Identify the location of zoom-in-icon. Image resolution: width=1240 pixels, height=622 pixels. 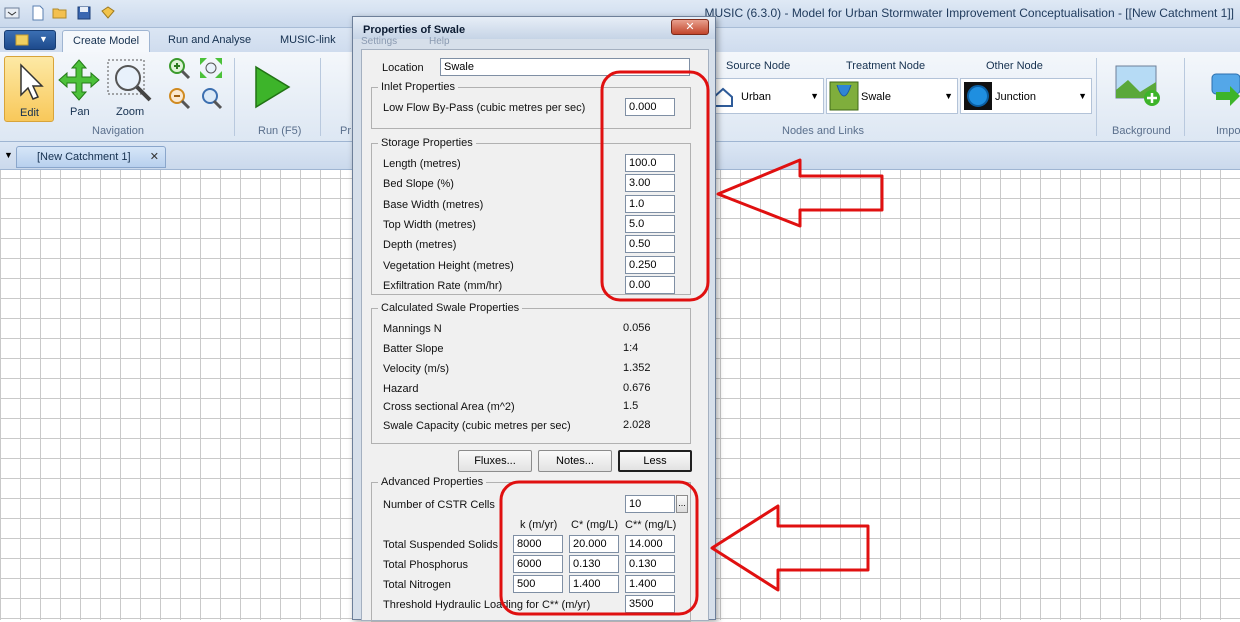
(179, 68).